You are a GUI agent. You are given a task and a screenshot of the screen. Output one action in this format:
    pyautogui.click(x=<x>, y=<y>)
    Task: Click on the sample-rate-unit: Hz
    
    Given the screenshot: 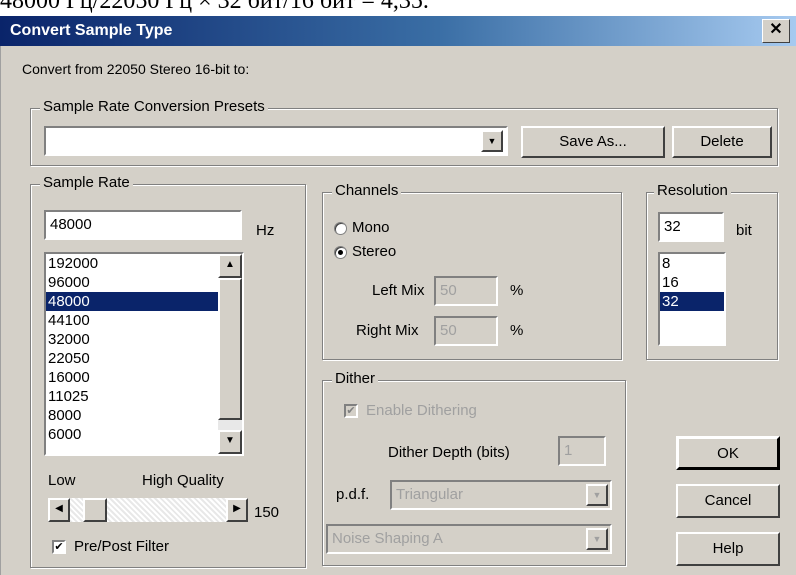 What is the action you would take?
    pyautogui.click(x=265, y=230)
    